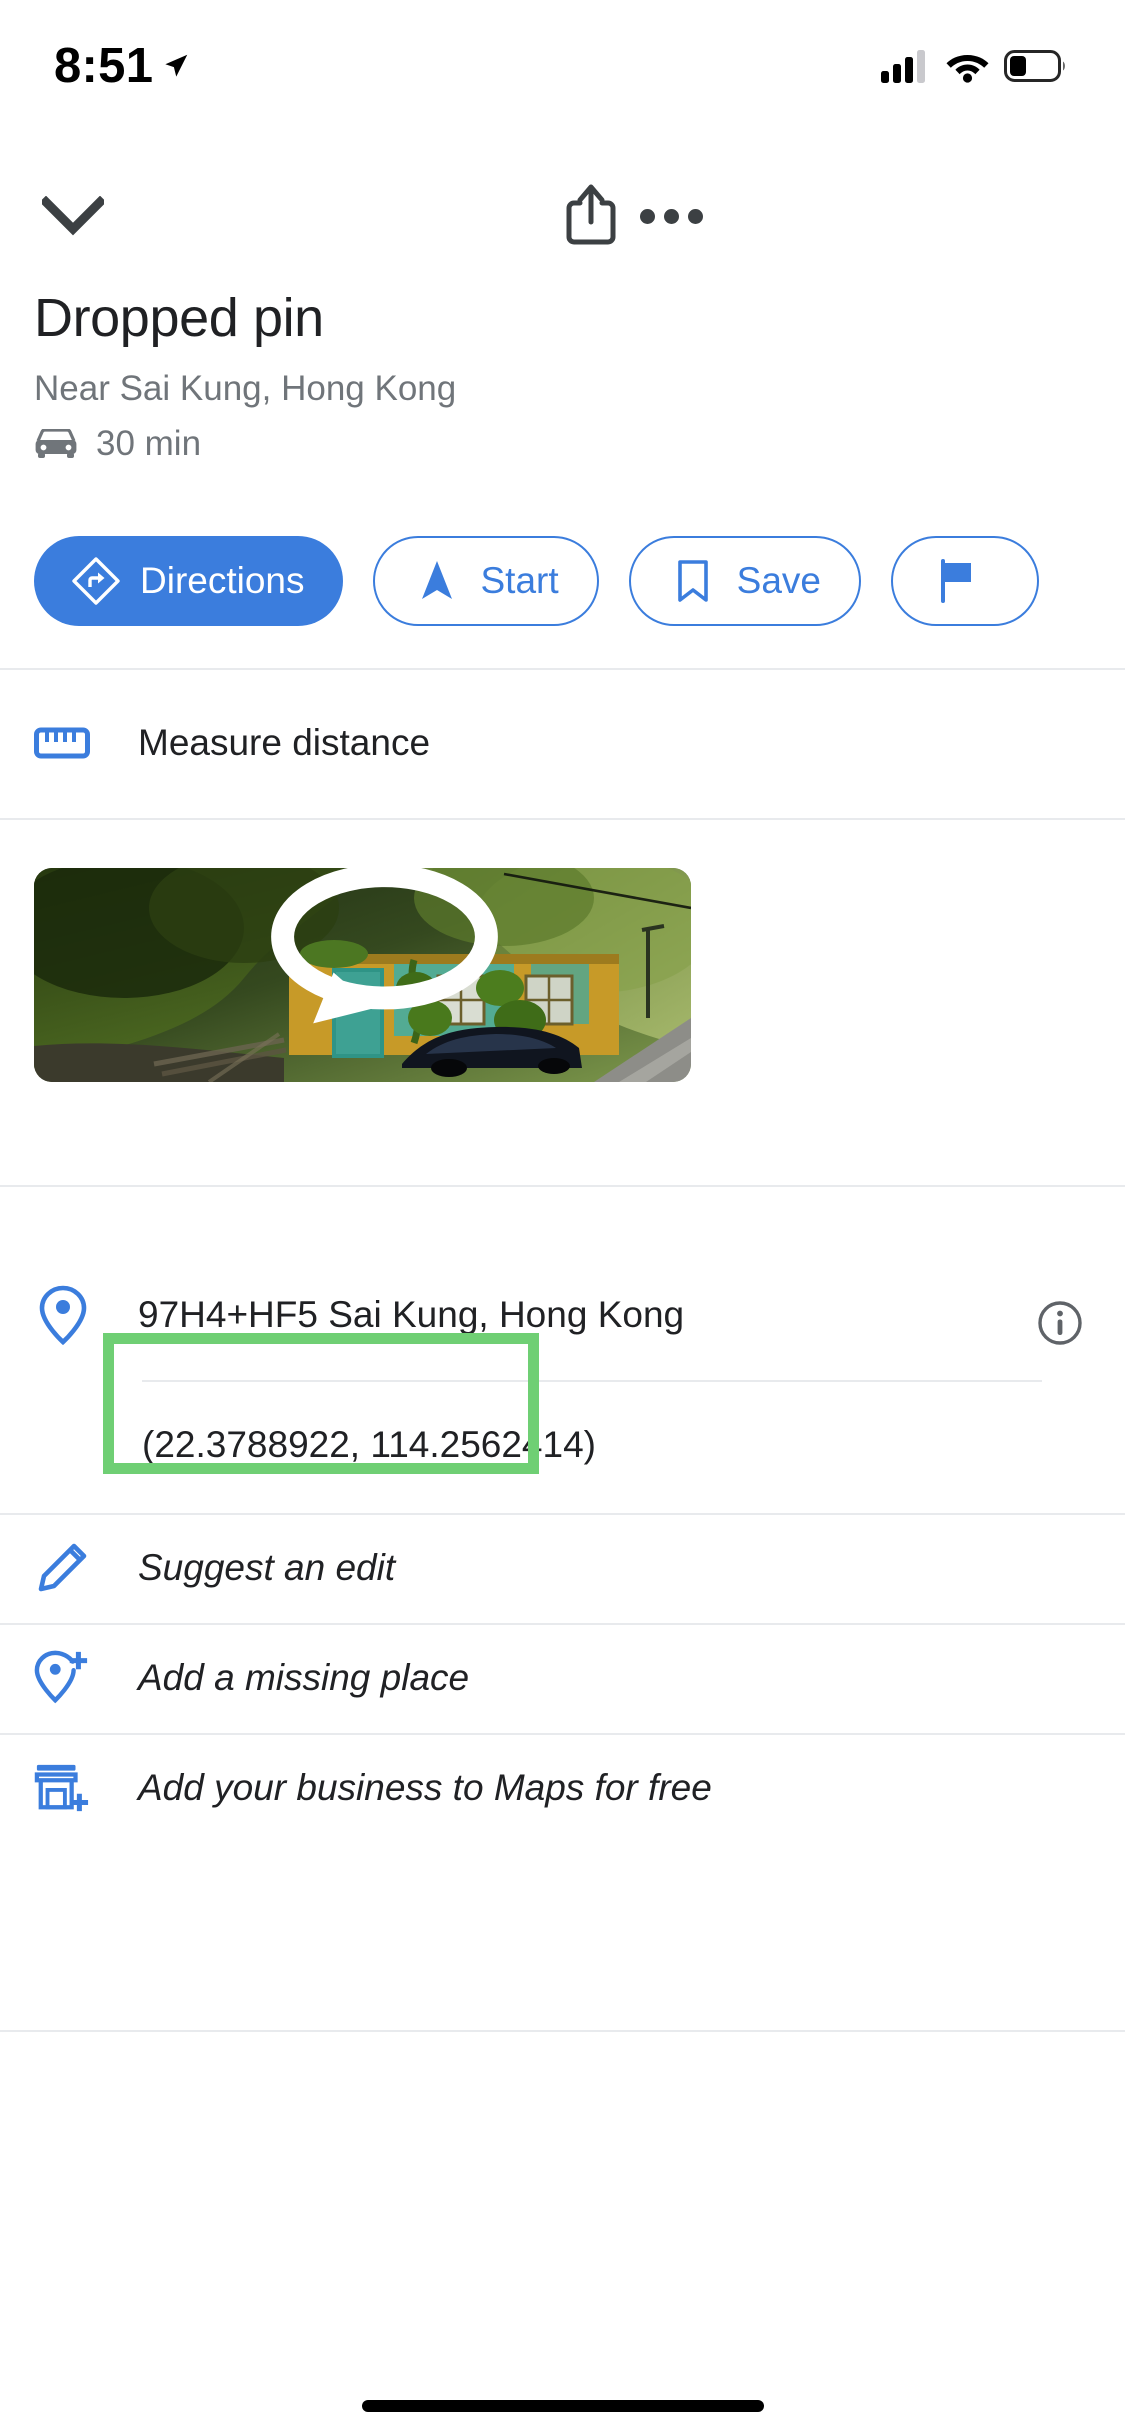  What do you see at coordinates (436, 579) in the screenshot?
I see `navigation-arrow-icon` at bounding box center [436, 579].